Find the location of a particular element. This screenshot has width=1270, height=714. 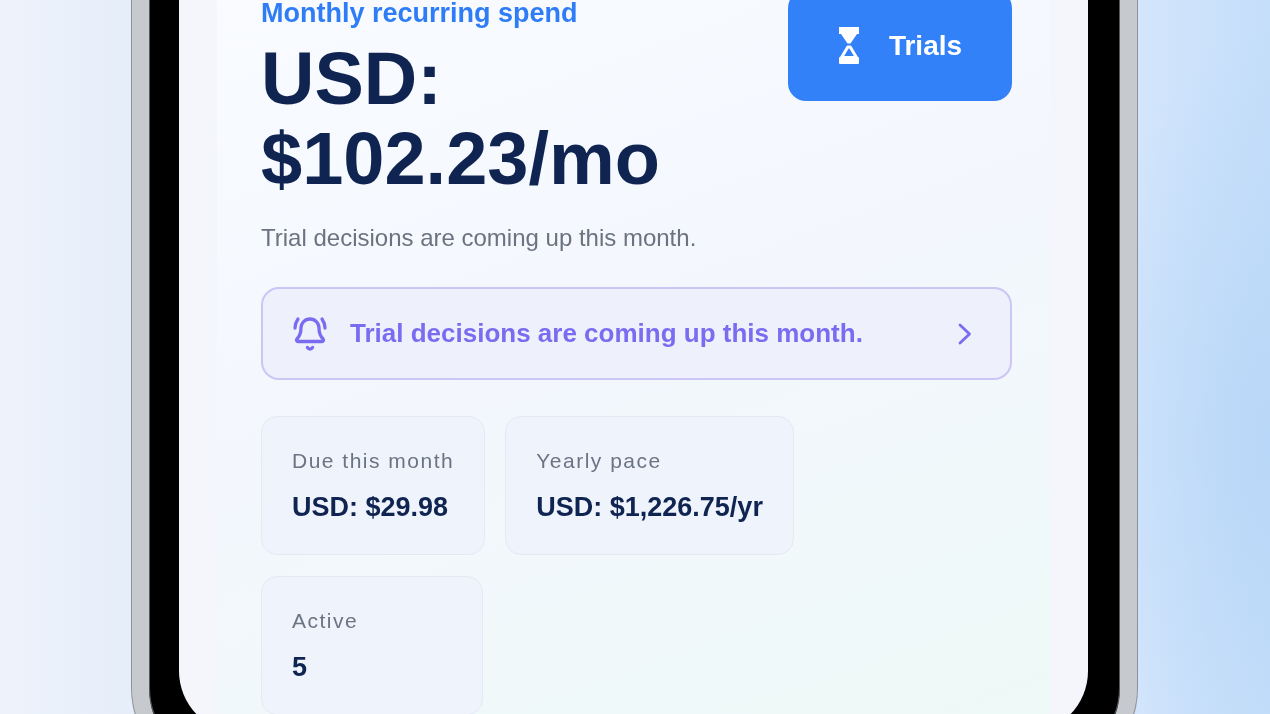

stat-value: USD: $29.98 is located at coordinates (371, 507).